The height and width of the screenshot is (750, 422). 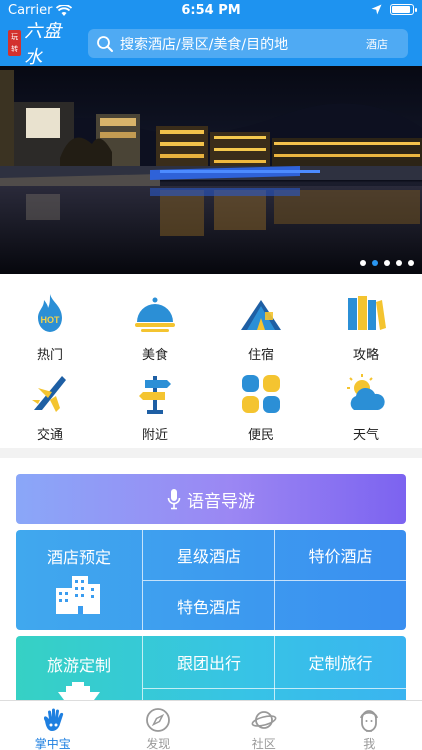 I want to click on quick-nav-label: 攻略, so click(x=365, y=355).